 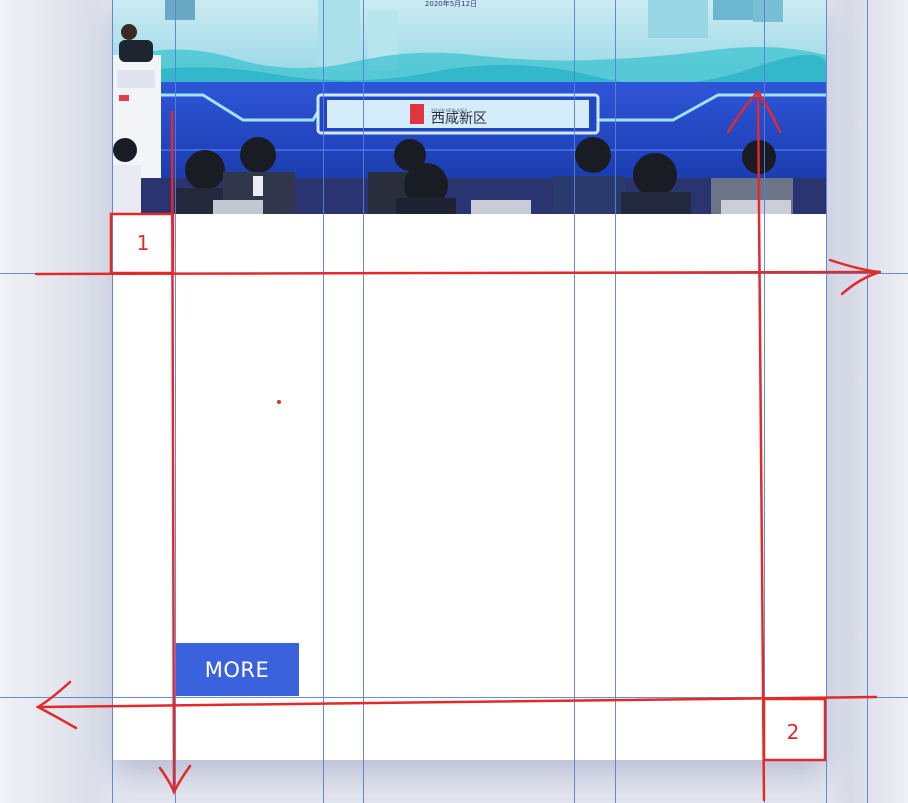 I want to click on more-button: MORE, so click(x=237, y=669).